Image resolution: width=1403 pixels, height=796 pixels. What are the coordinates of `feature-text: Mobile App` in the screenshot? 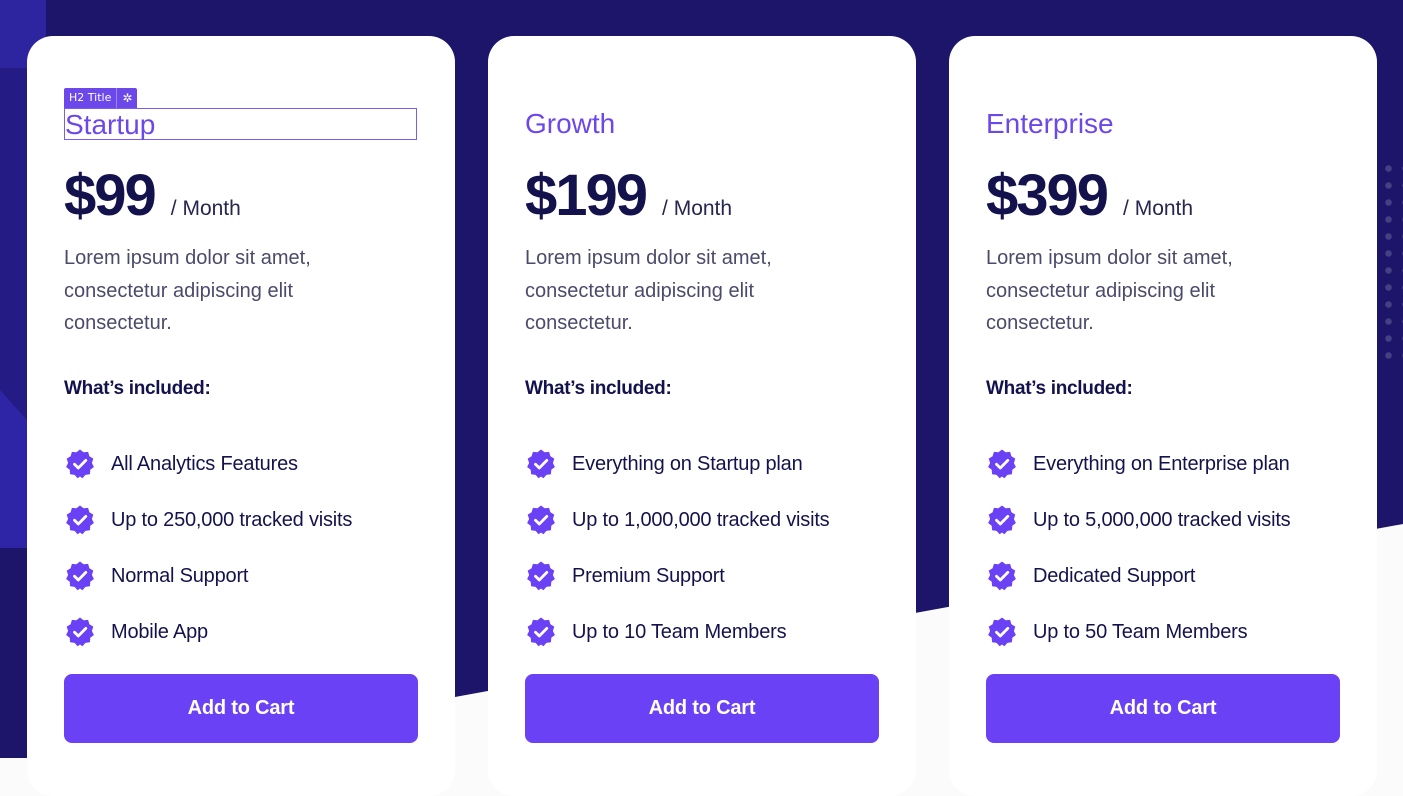 It's located at (159, 631).